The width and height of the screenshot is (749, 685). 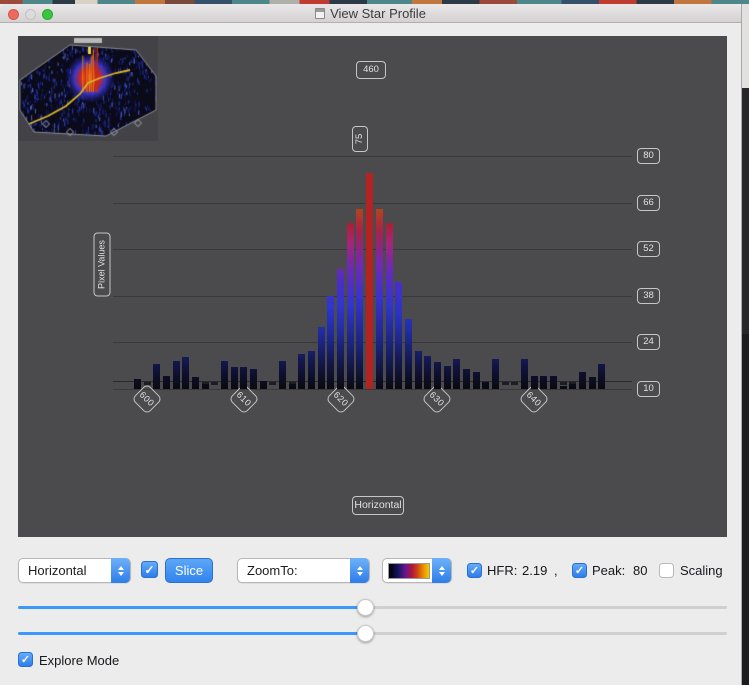 I want to click on top-value-label: 460, so click(x=371, y=70).